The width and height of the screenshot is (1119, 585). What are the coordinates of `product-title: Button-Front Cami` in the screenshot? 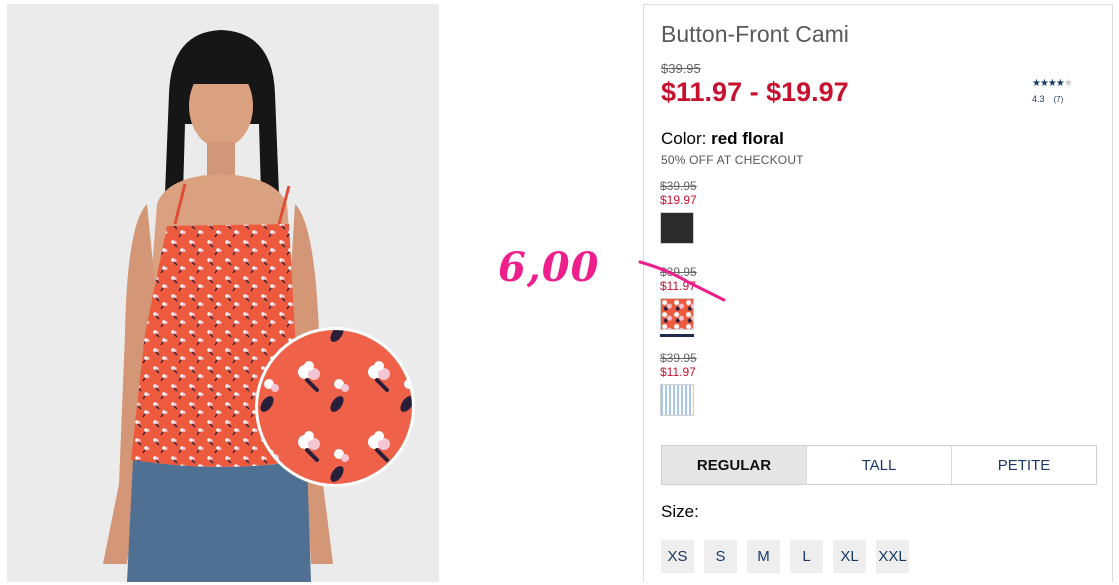 It's located at (755, 34).